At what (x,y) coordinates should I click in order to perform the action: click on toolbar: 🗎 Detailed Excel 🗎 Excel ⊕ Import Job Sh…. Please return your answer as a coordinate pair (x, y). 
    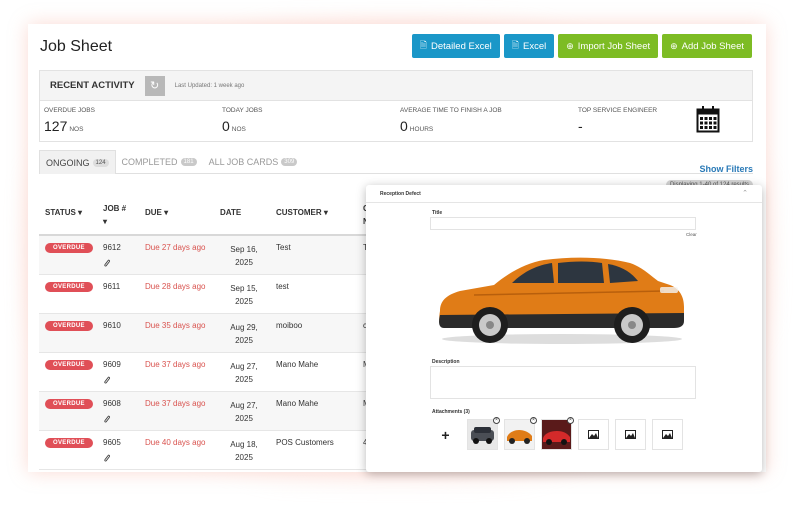
    Looking at the image, I should click on (581, 46).